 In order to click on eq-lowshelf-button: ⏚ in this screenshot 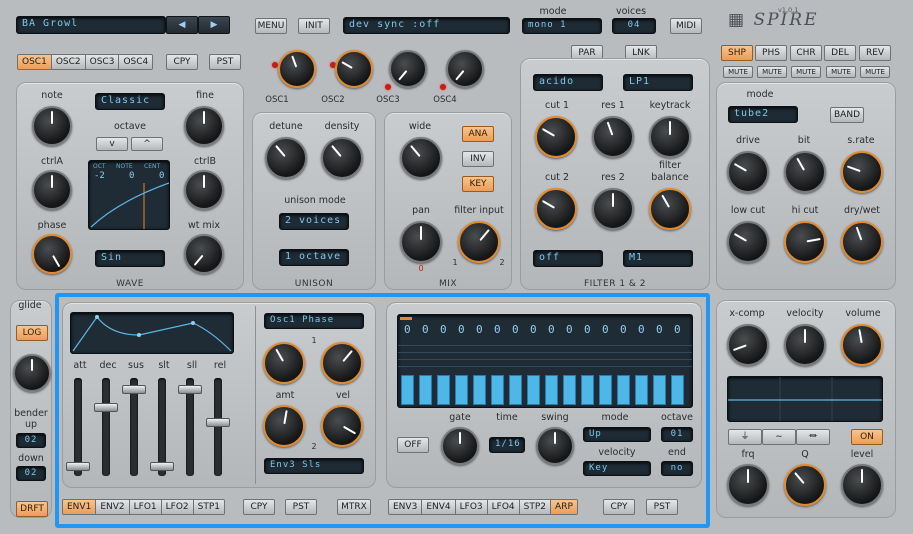, I will do `click(745, 437)`.